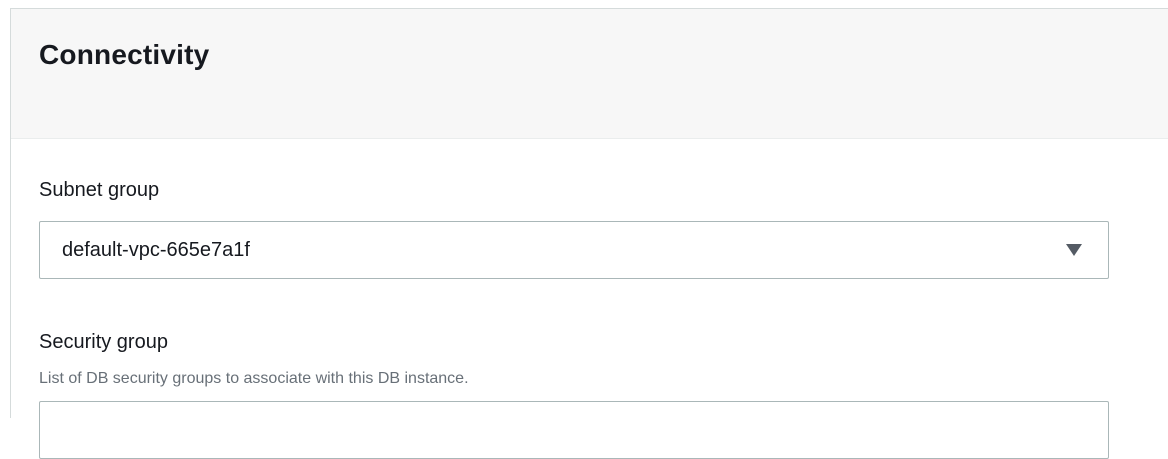 This screenshot has height=459, width=1168. What do you see at coordinates (99, 190) in the screenshot?
I see `subnet-group-label: Subnet group` at bounding box center [99, 190].